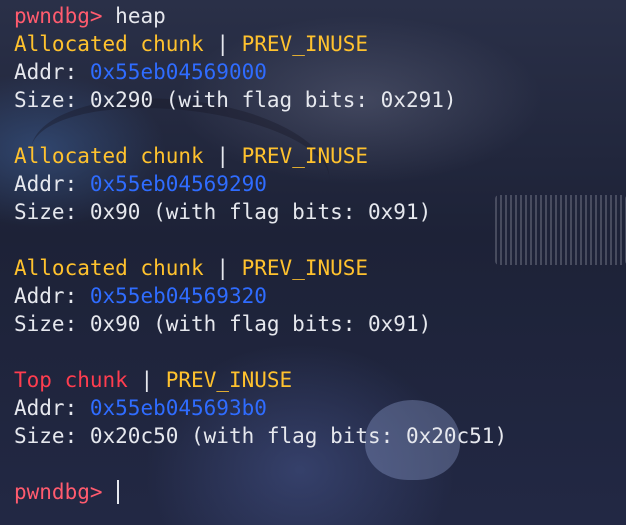 The image size is (626, 525). Describe the element at coordinates (118, 492) in the screenshot. I see `text-cursor` at that location.